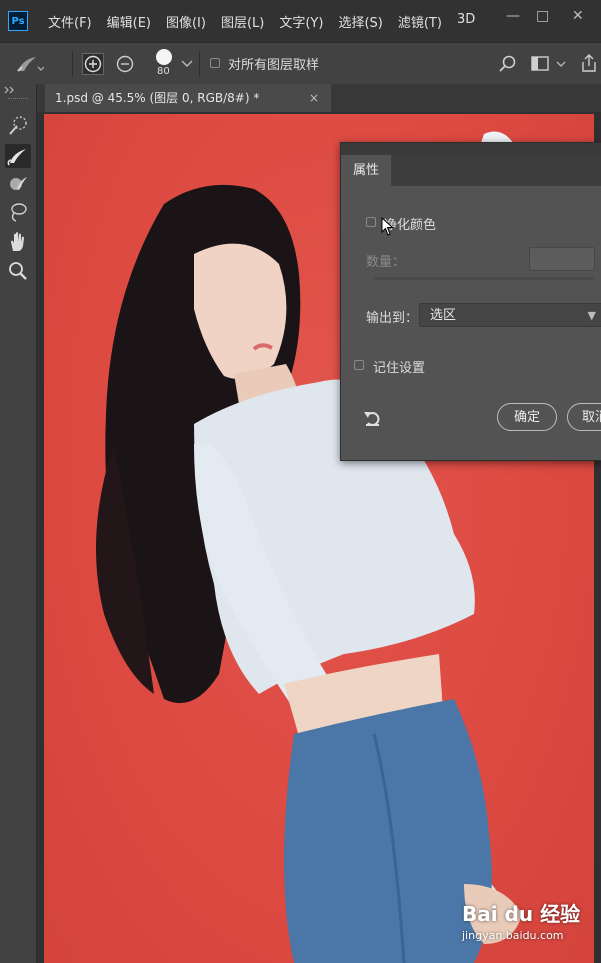 This screenshot has width=601, height=963. Describe the element at coordinates (314, 98) in the screenshot. I see `close-tab-icon: ×` at that location.